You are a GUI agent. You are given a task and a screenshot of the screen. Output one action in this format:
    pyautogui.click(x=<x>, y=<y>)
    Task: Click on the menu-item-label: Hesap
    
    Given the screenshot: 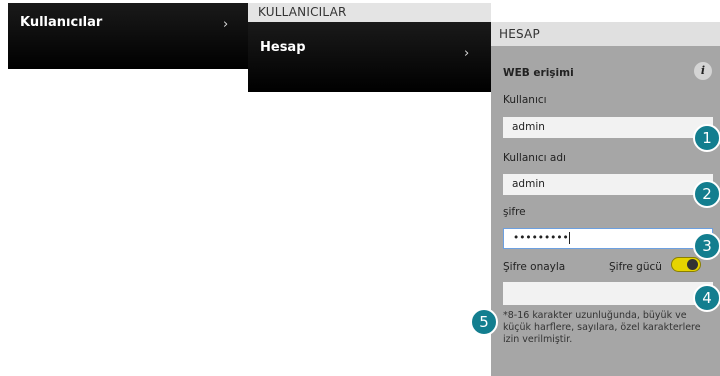 What is the action you would take?
    pyautogui.click(x=283, y=47)
    